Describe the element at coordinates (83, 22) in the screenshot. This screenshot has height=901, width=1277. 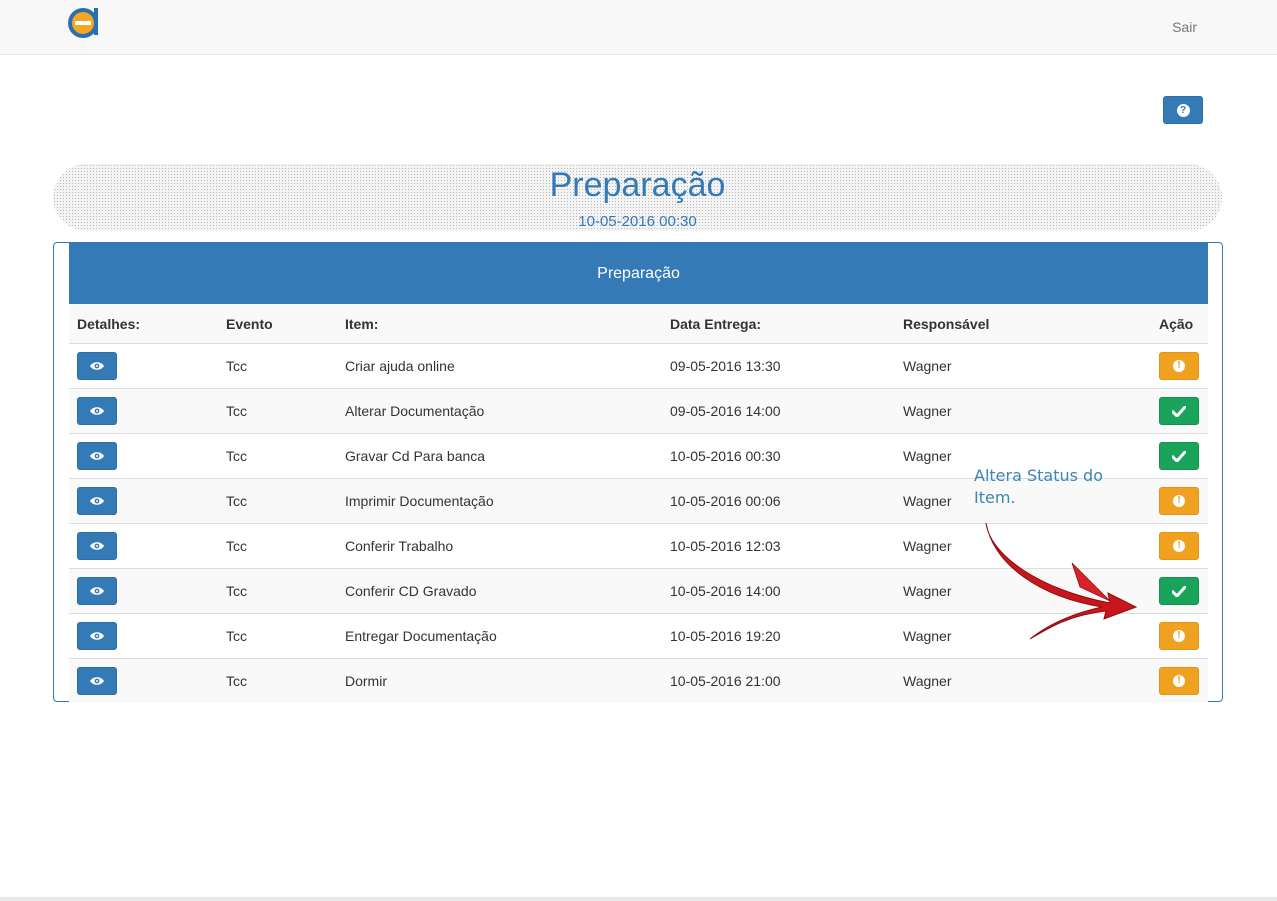
I see `app-logo` at that location.